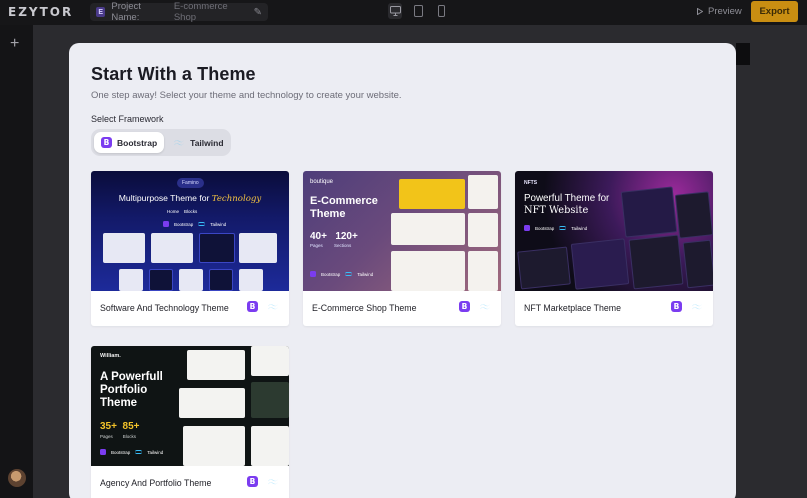 This screenshot has height=498, width=807. Describe the element at coordinates (395, 11) in the screenshot. I see `desktop-icon` at that location.